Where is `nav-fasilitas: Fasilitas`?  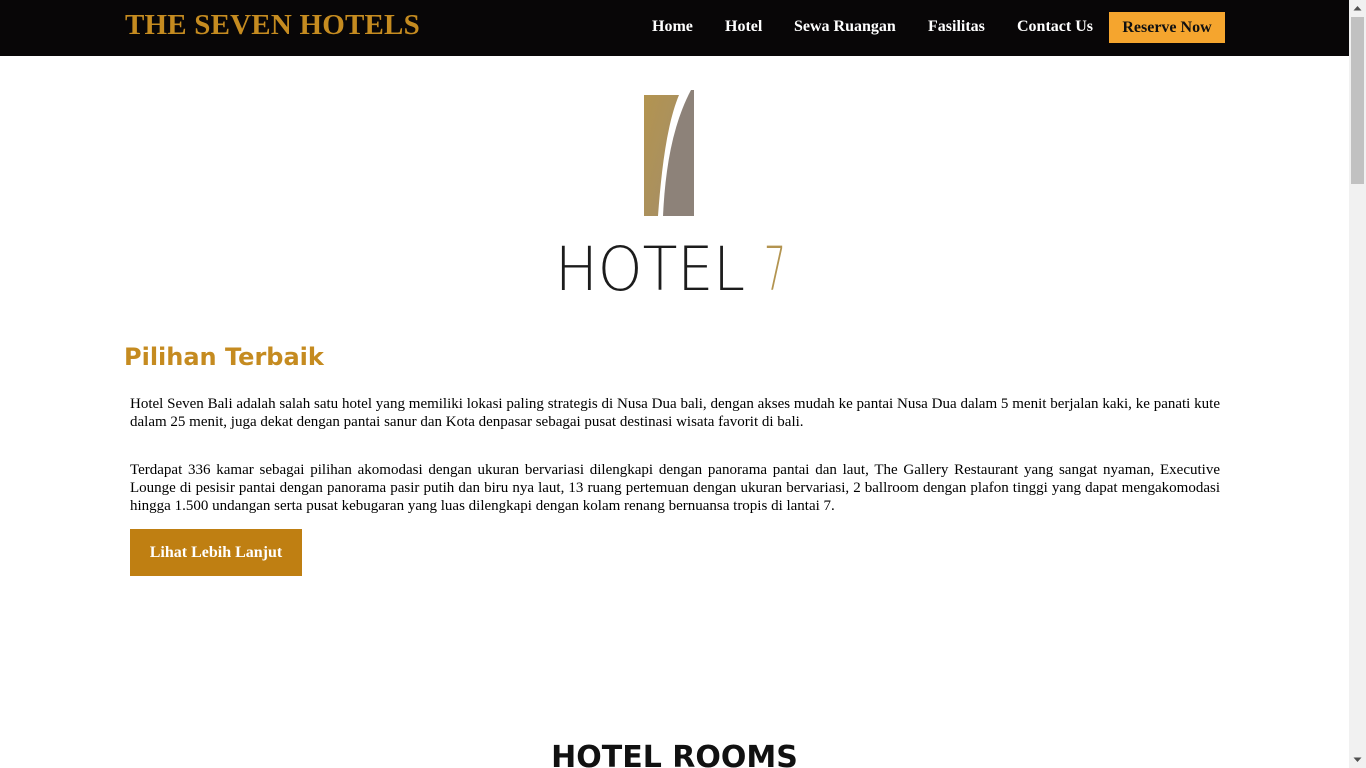 nav-fasilitas: Fasilitas is located at coordinates (956, 27).